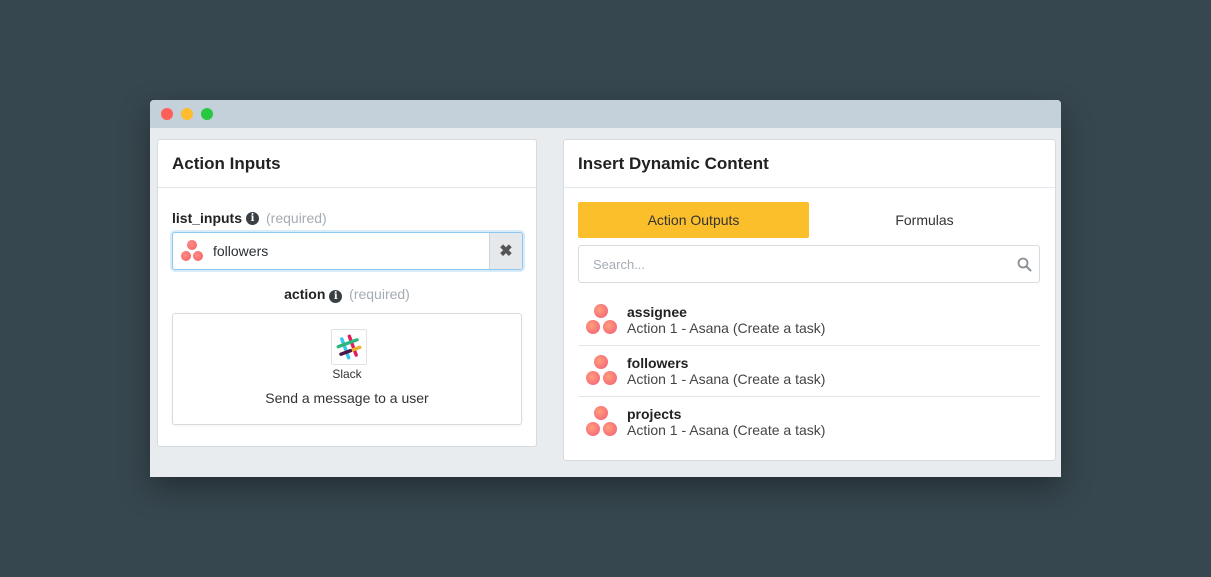  I want to click on list-item-name: followers, so click(658, 363).